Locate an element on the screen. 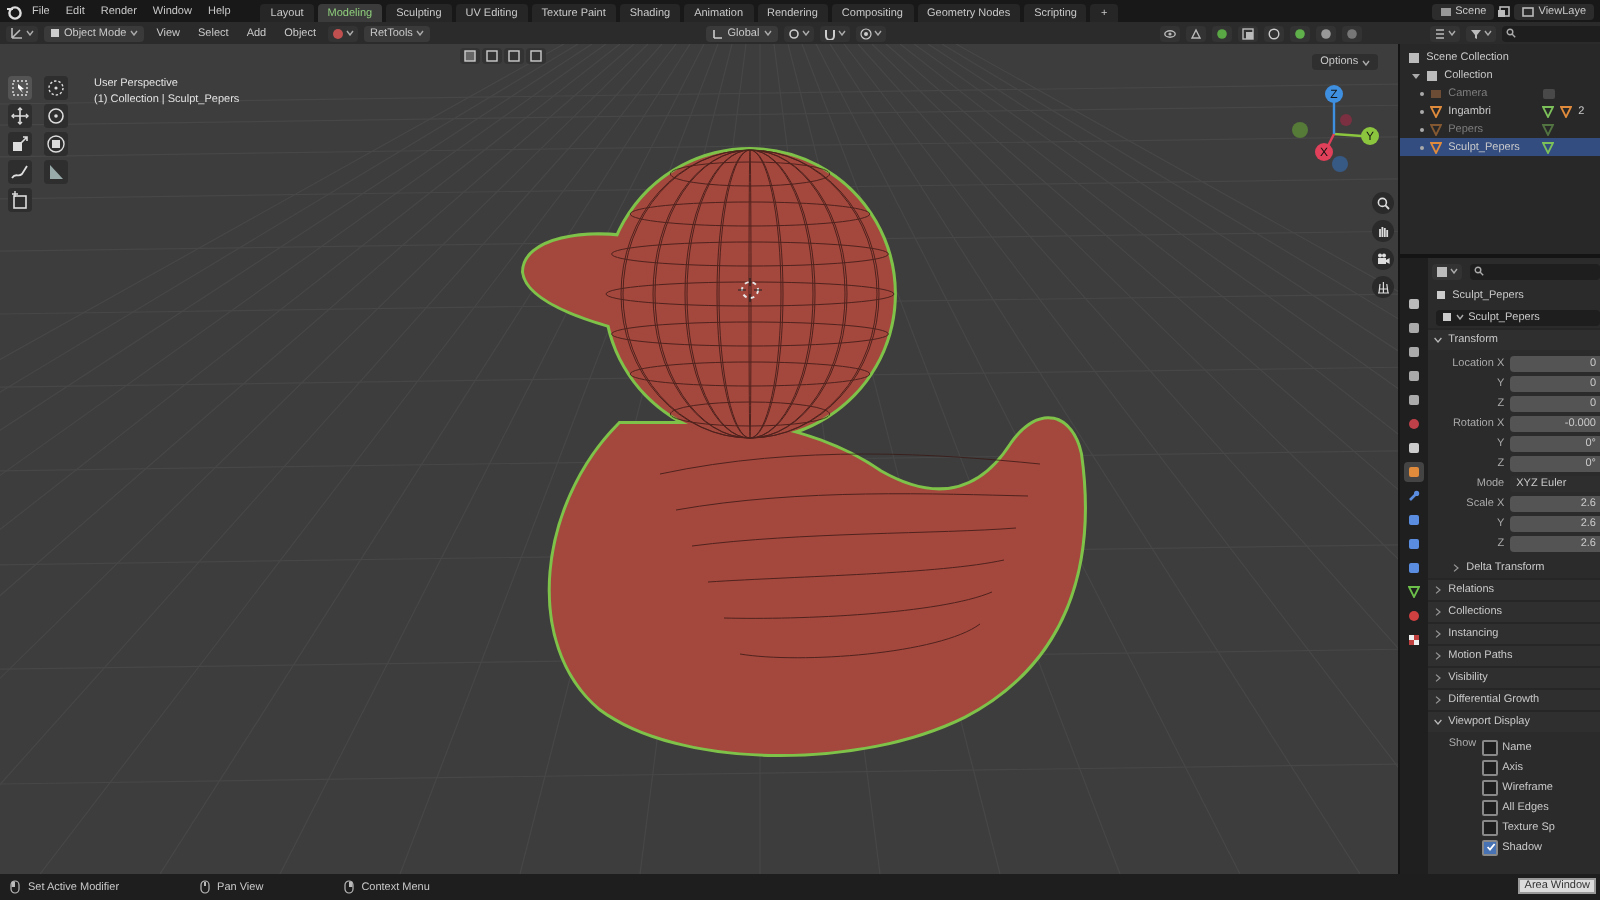  box-select-icon is located at coordinates (536, 56).